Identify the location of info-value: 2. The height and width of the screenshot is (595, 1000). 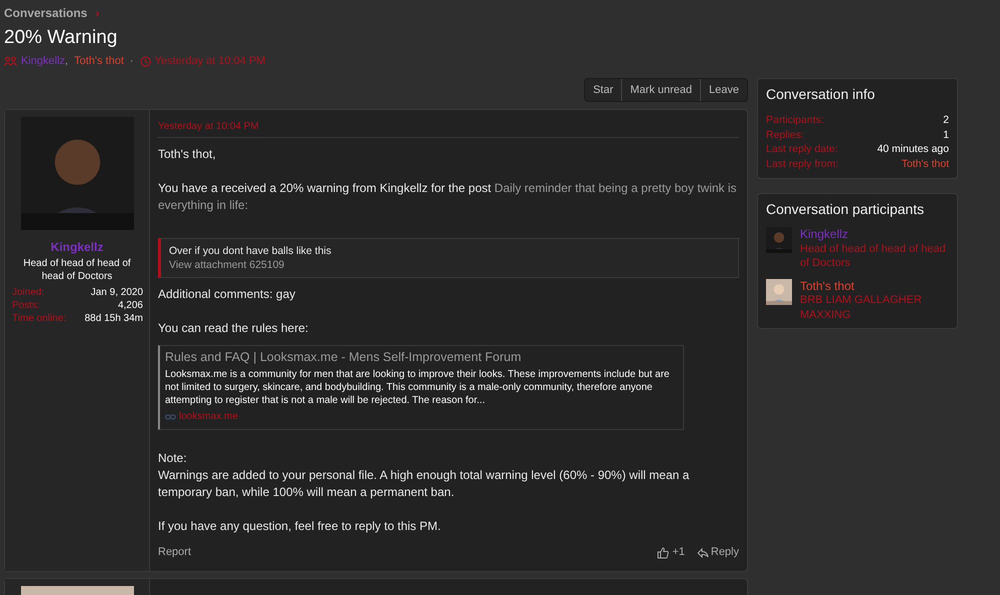
(946, 120).